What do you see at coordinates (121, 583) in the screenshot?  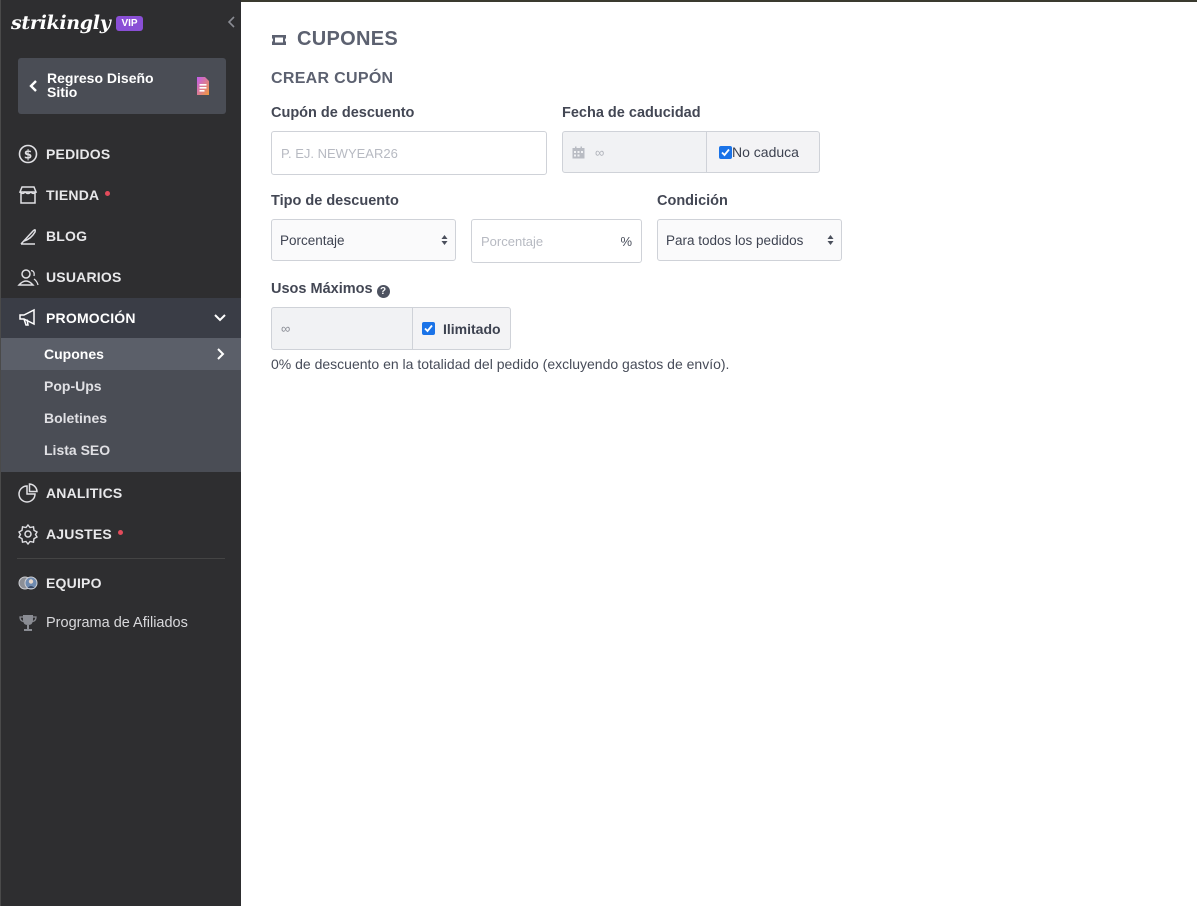 I see `nav-equipo: EQUIPO` at bounding box center [121, 583].